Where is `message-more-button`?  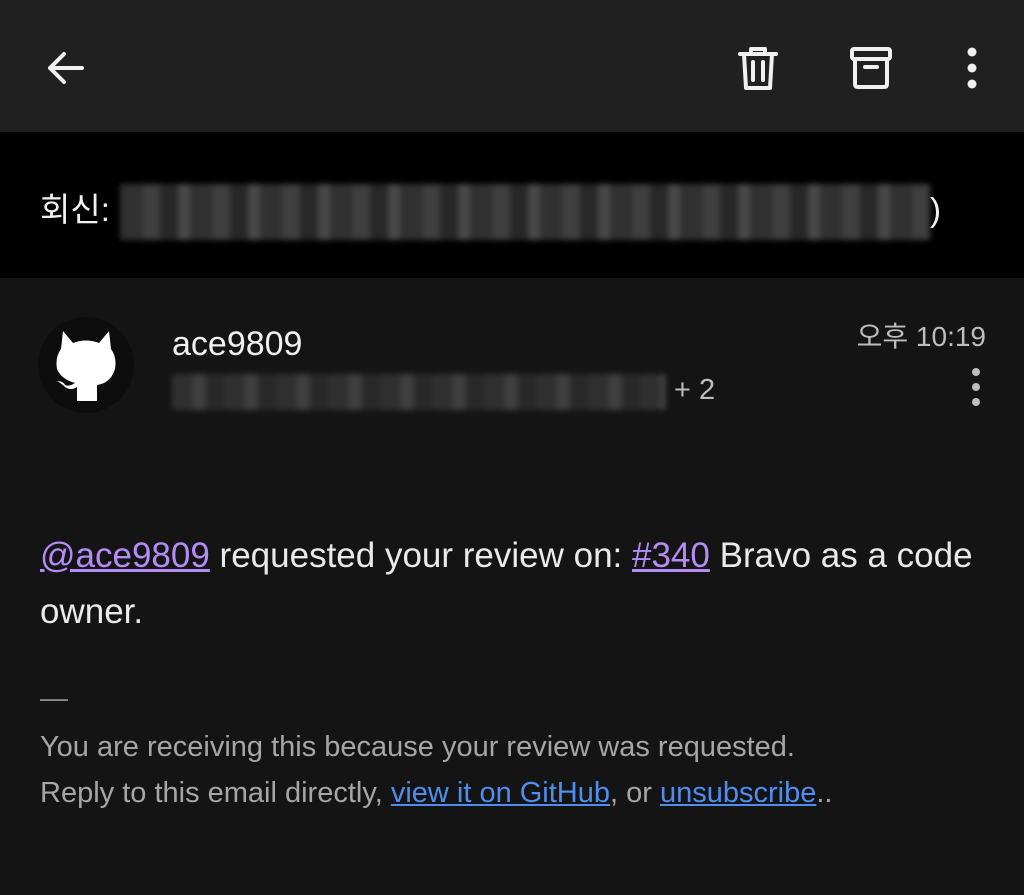
message-more-button is located at coordinates (976, 387).